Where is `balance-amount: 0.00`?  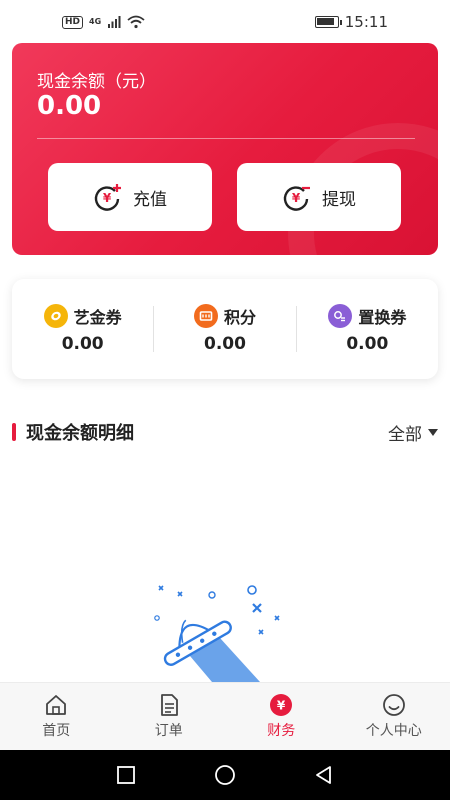
balance-amount: 0.00 is located at coordinates (69, 106).